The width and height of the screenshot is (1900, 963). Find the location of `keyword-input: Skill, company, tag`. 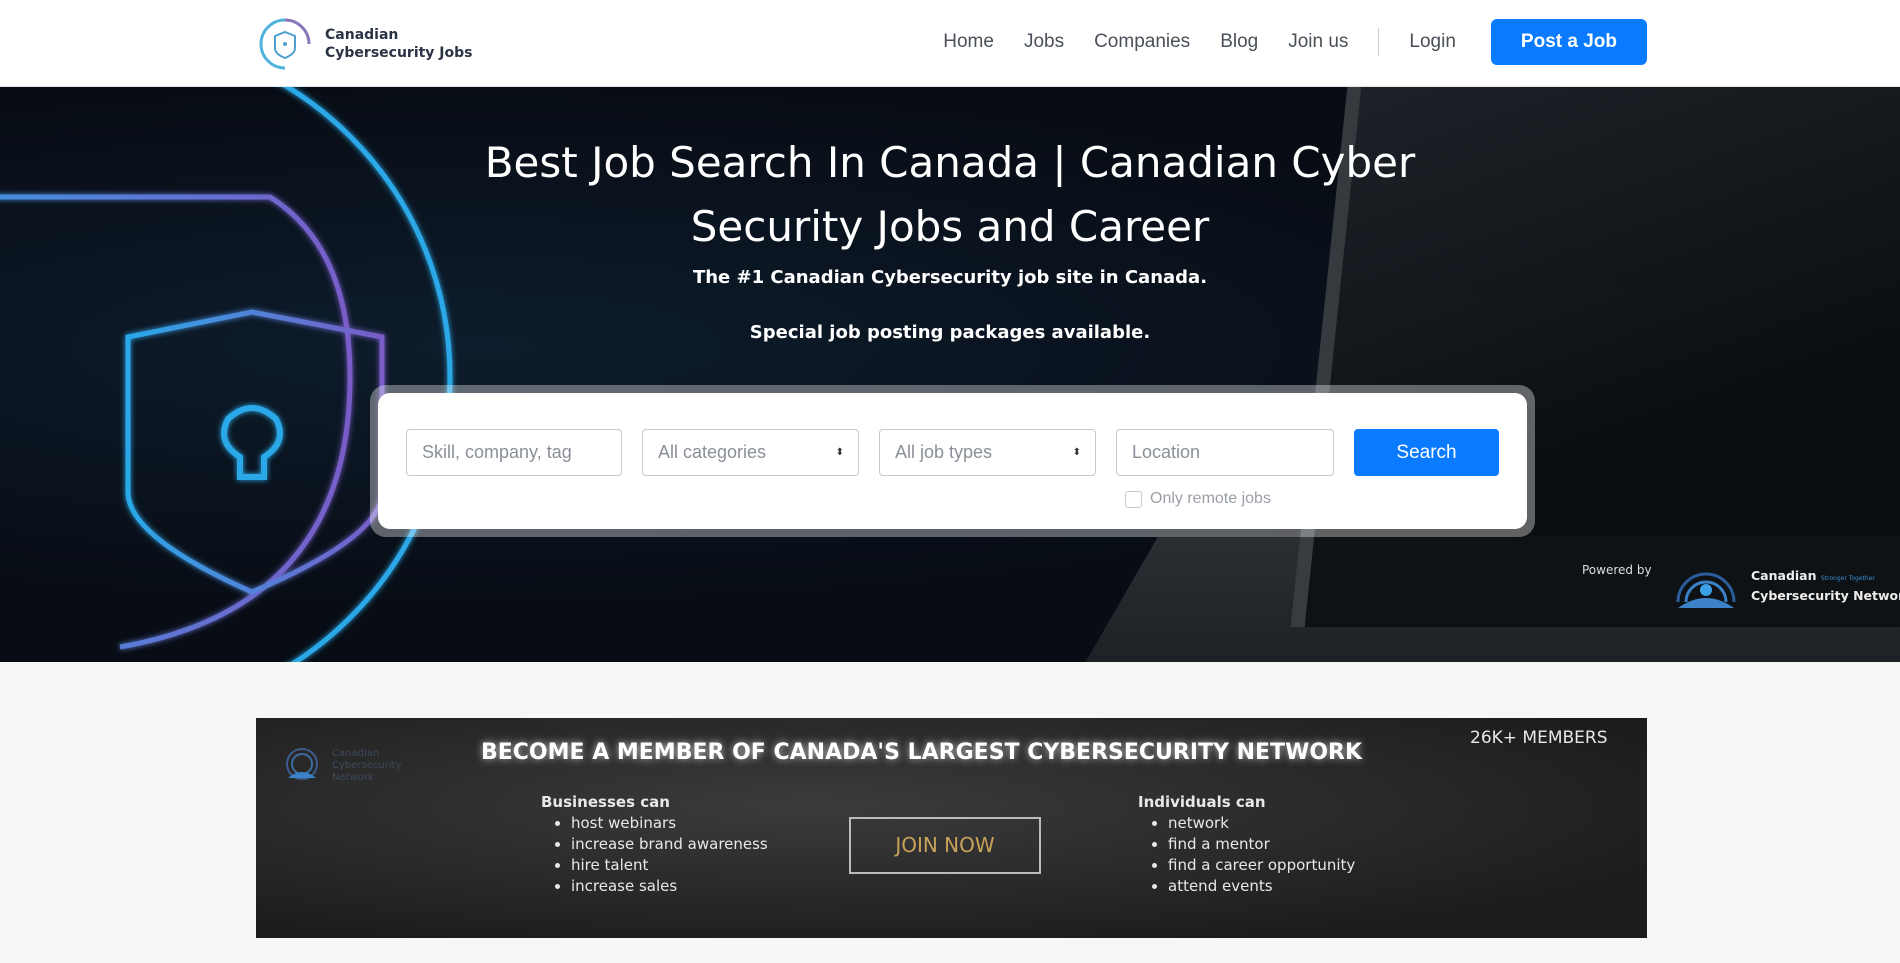

keyword-input: Skill, company, tag is located at coordinates (514, 452).